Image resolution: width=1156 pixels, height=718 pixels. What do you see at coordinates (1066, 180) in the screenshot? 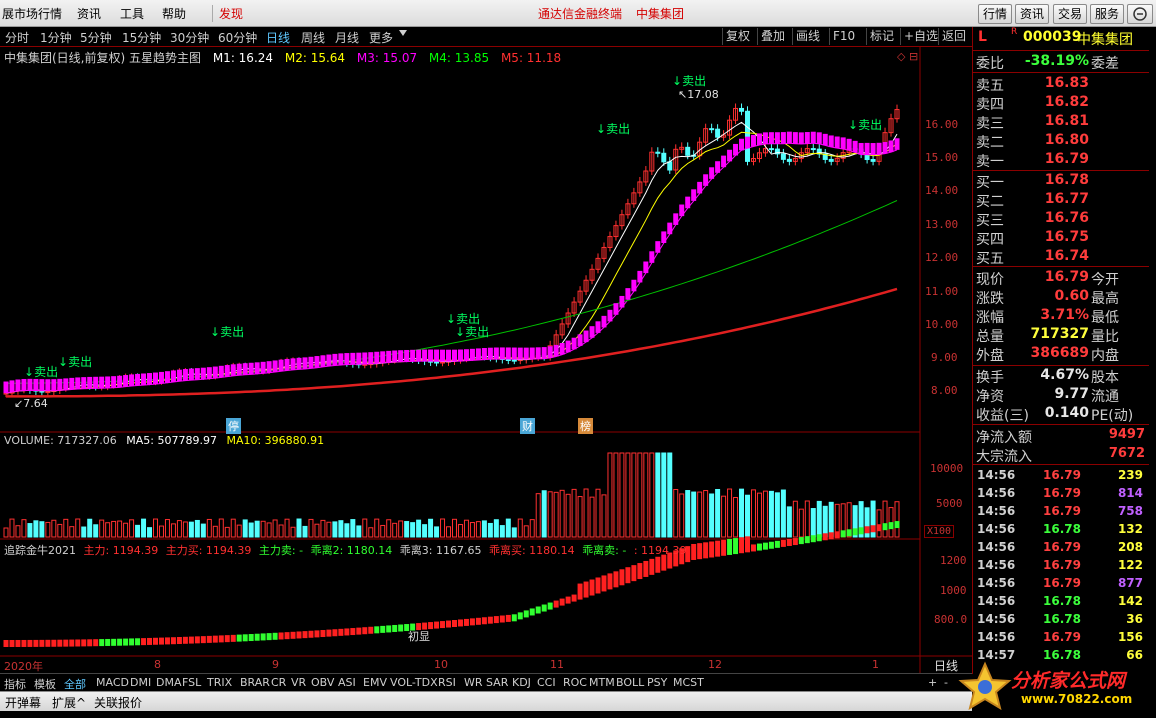
I see `bid-price: 16.78` at bounding box center [1066, 180].